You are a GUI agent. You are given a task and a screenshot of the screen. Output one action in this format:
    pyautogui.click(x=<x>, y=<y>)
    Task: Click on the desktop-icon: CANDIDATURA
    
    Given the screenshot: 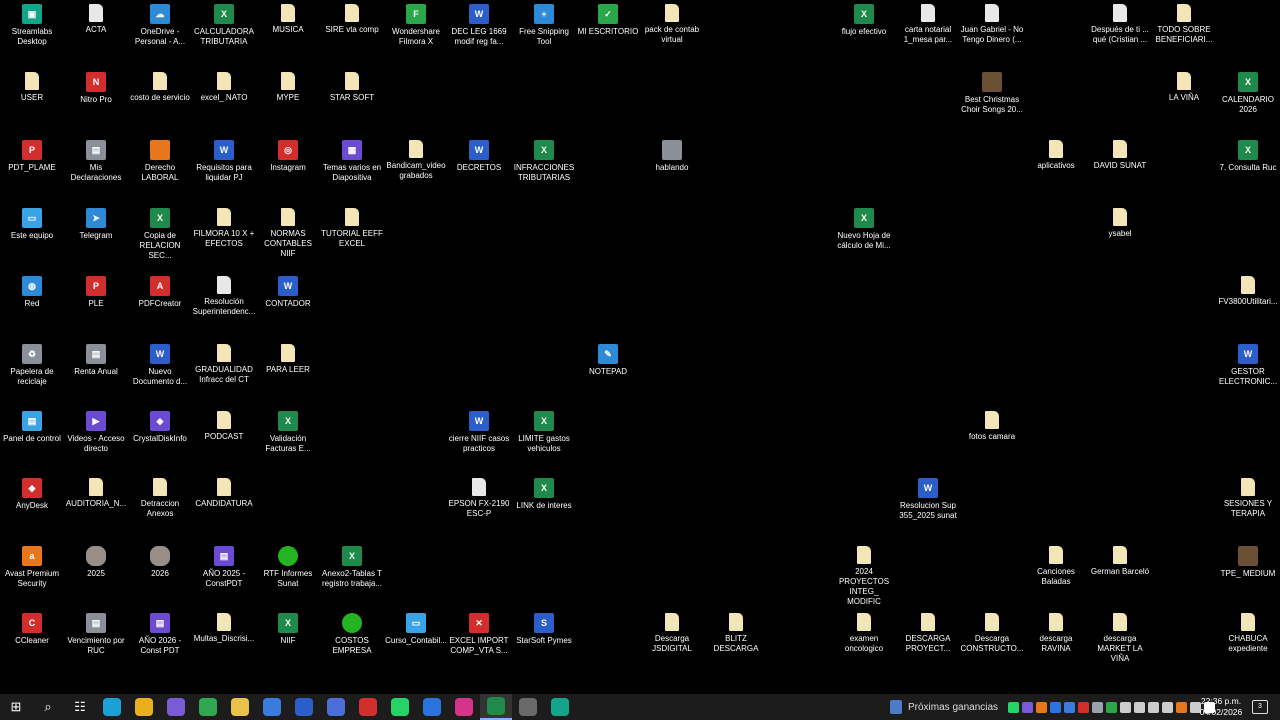 What is the action you would take?
    pyautogui.click(x=224, y=491)
    